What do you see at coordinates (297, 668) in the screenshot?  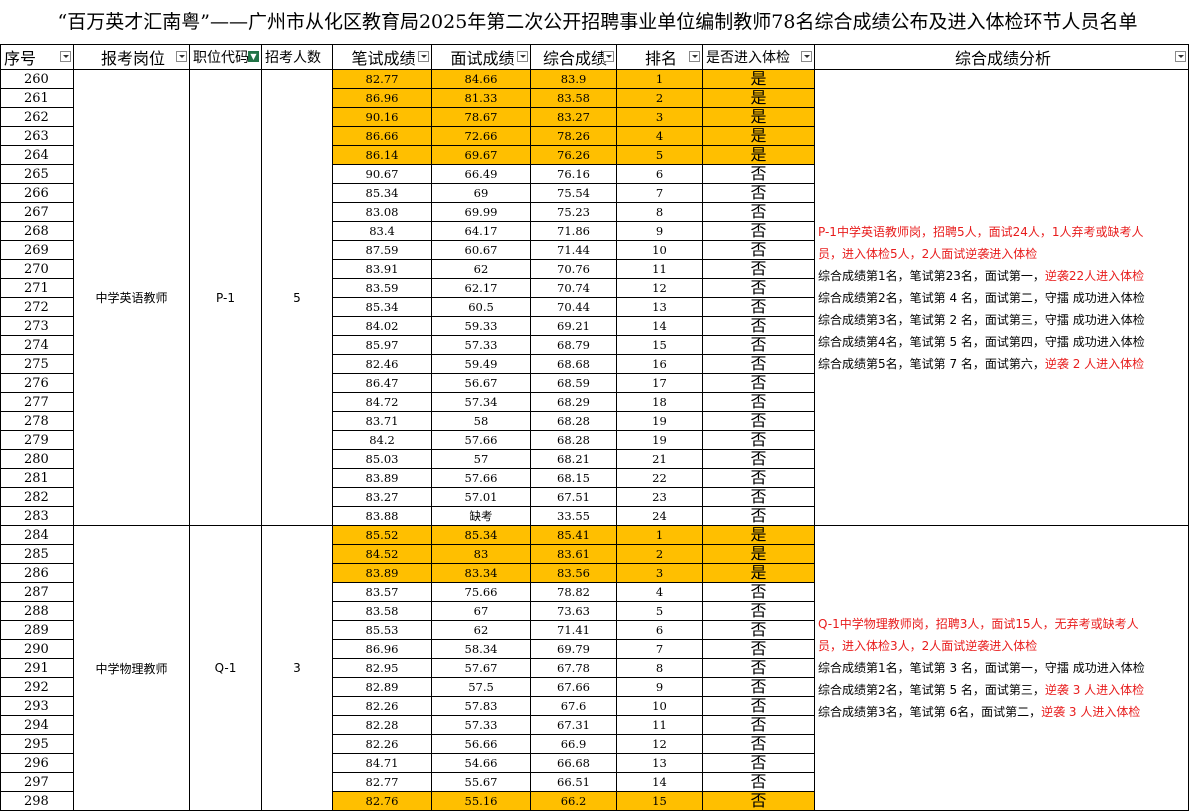 I see `cell-quota: 3` at bounding box center [297, 668].